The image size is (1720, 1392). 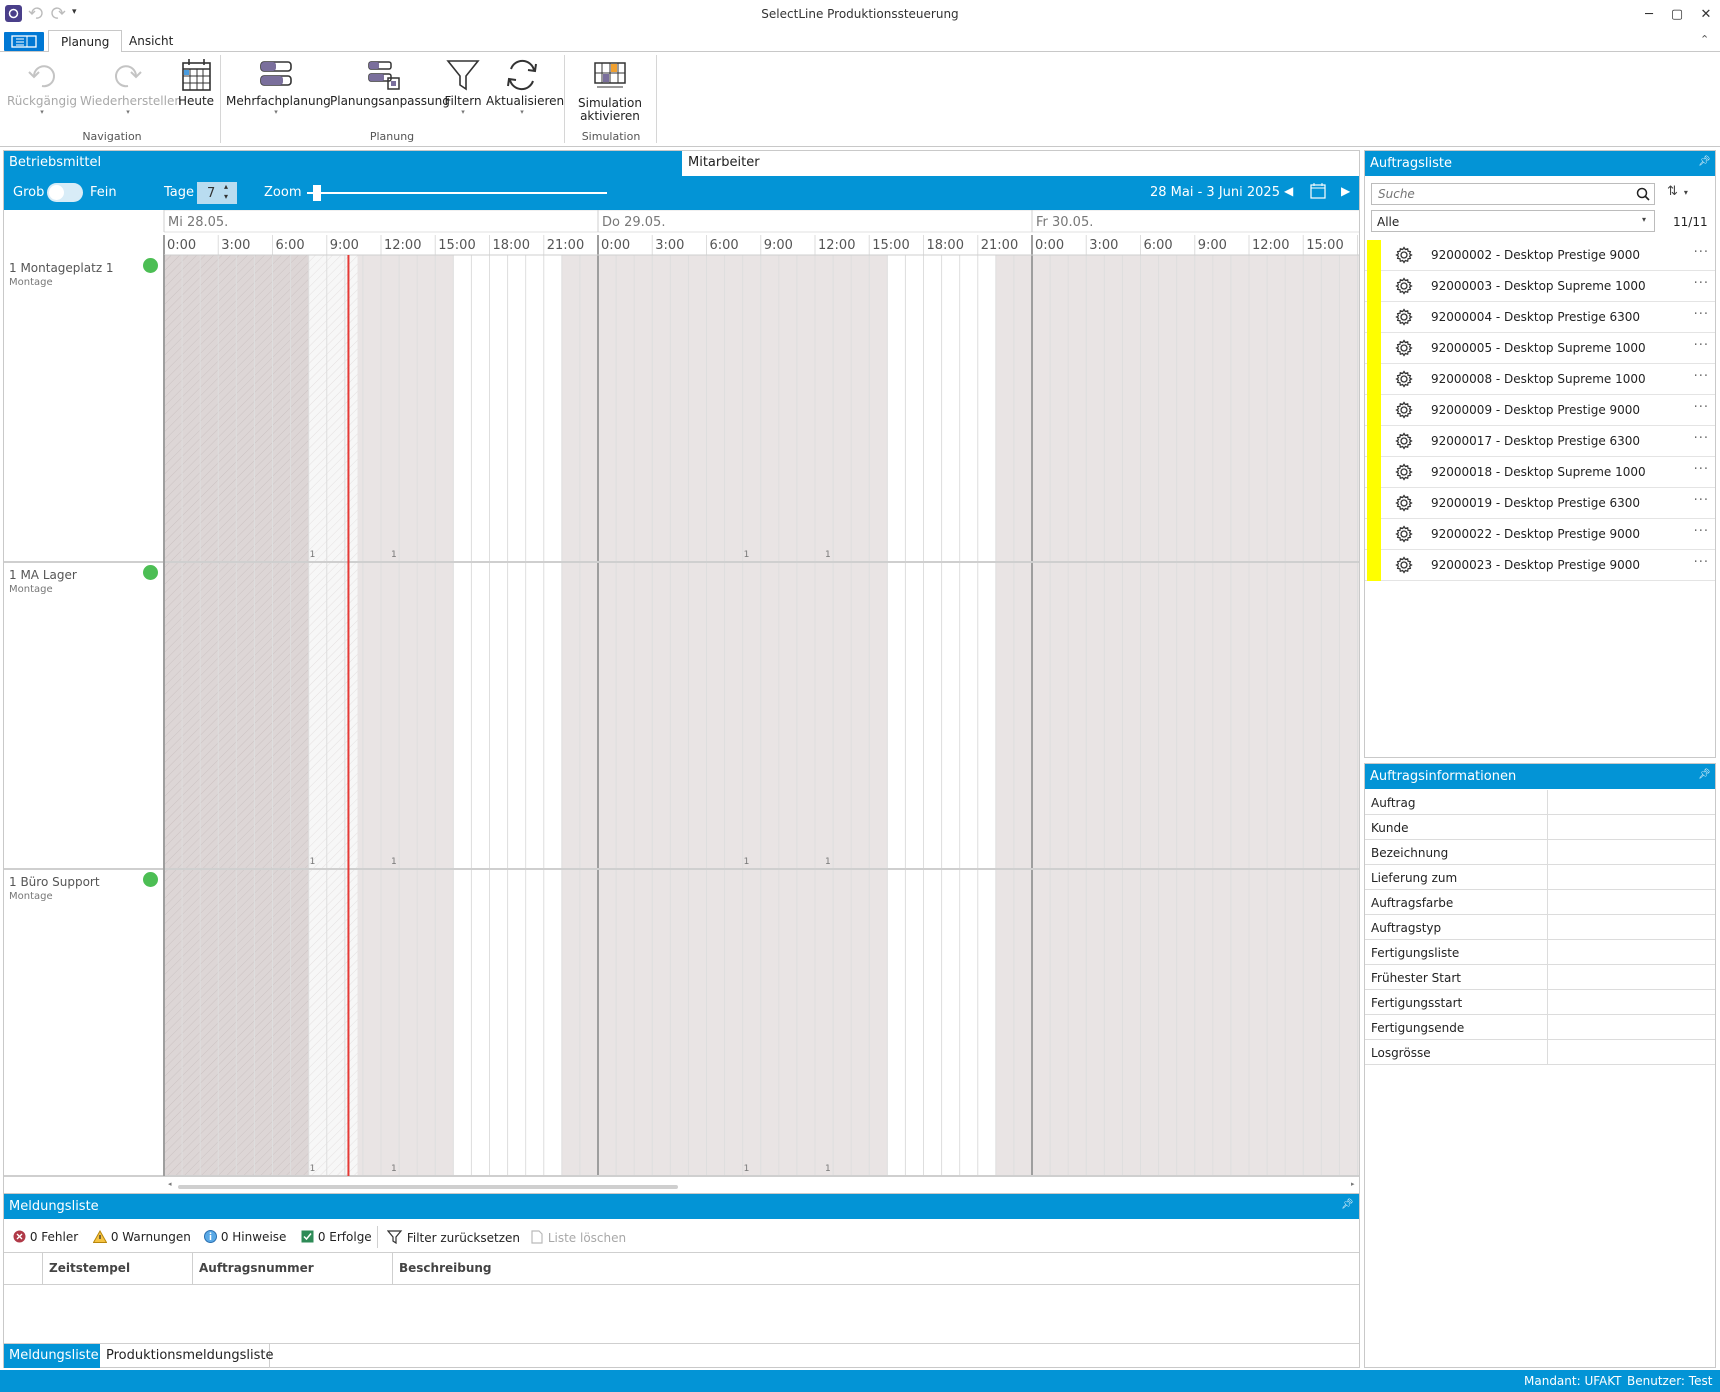 I want to click on scroll-thumb, so click(x=428, y=1187).